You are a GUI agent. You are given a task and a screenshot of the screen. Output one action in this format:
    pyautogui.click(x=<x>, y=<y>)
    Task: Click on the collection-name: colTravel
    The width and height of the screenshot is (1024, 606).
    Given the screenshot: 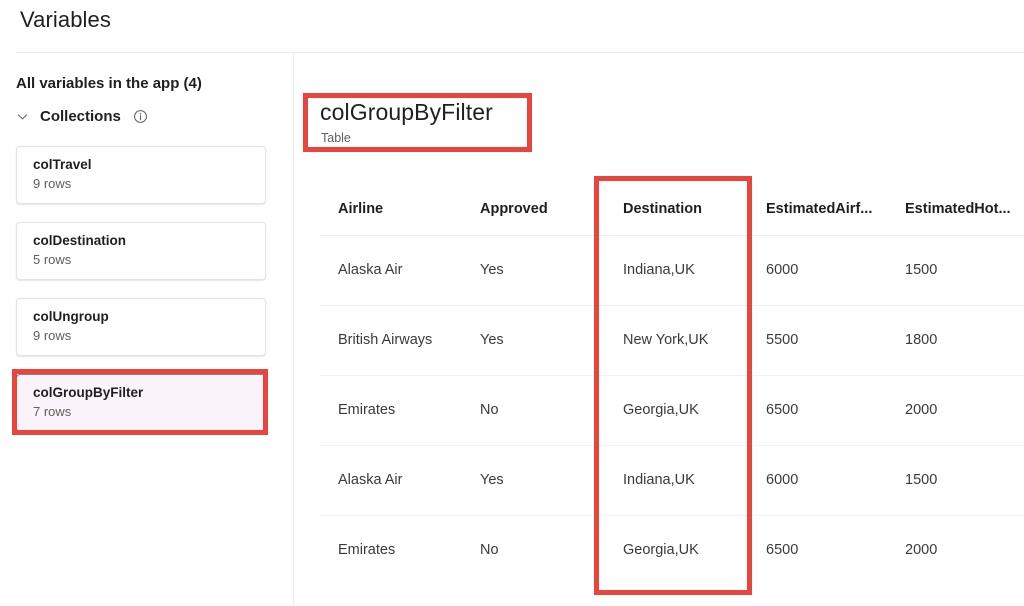 What is the action you would take?
    pyautogui.click(x=62, y=164)
    